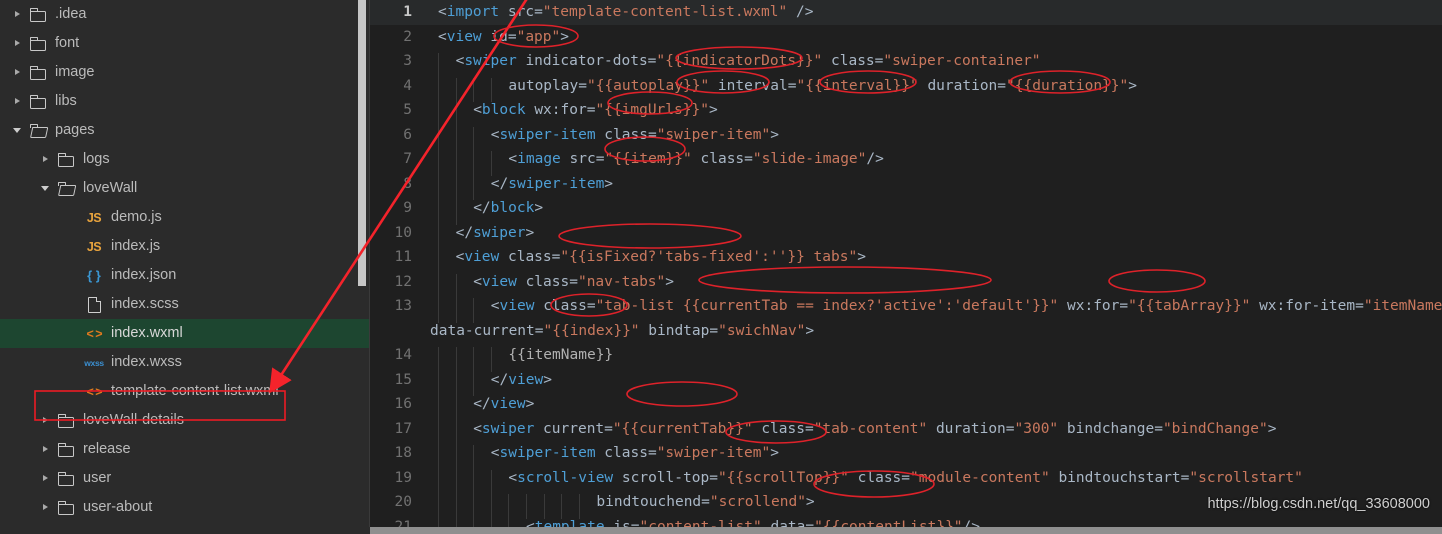 Image resolution: width=1442 pixels, height=534 pixels. What do you see at coordinates (185, 420) in the screenshot?
I see `tree-item-lovewall-details: loveWall-details` at bounding box center [185, 420].